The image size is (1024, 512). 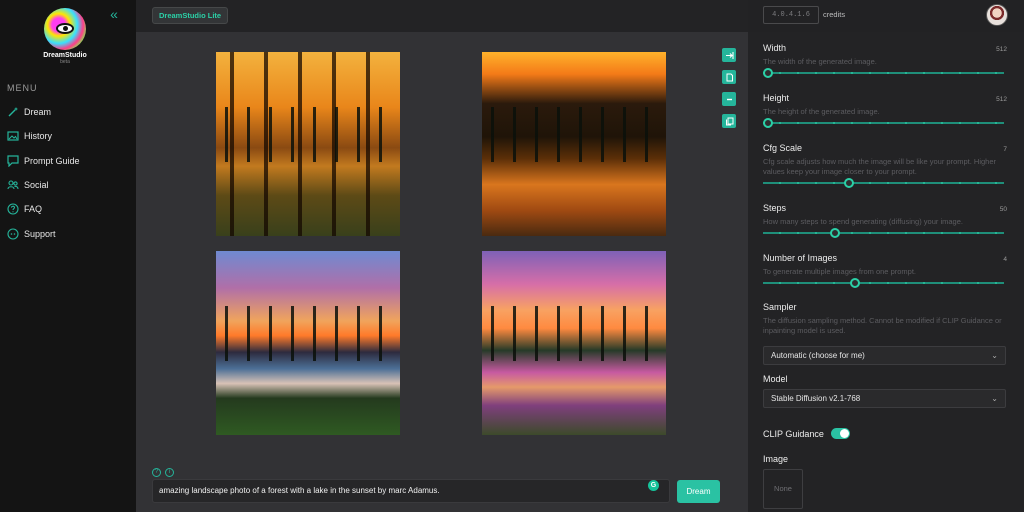 I want to click on sampler-label: Sampler, so click(x=780, y=307).